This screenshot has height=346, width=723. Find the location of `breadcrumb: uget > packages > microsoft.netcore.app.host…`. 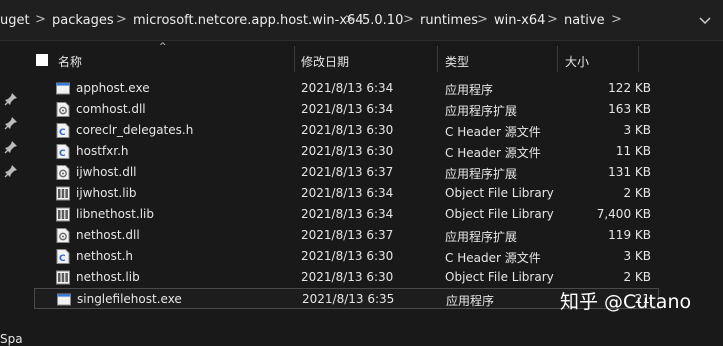

breadcrumb: uget > packages > microsoft.netcore.app.host… is located at coordinates (361, 20).